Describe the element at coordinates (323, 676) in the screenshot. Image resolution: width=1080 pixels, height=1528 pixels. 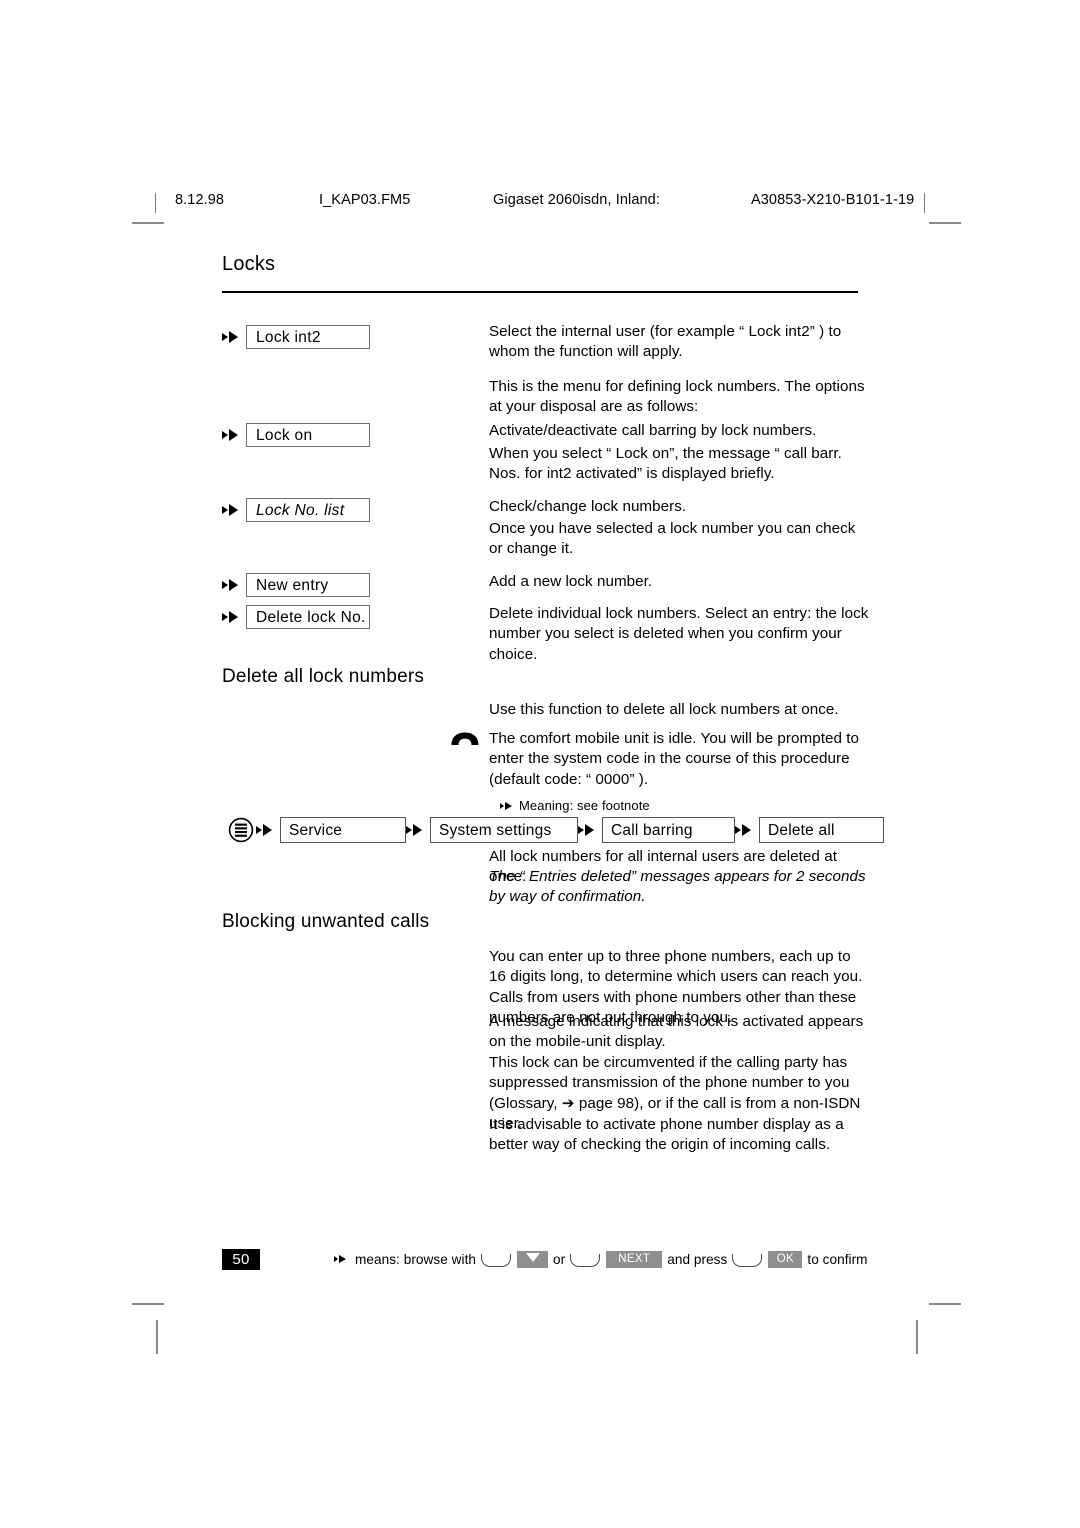
I see `section-heading-delete-all: Delete all lock numbers` at that location.